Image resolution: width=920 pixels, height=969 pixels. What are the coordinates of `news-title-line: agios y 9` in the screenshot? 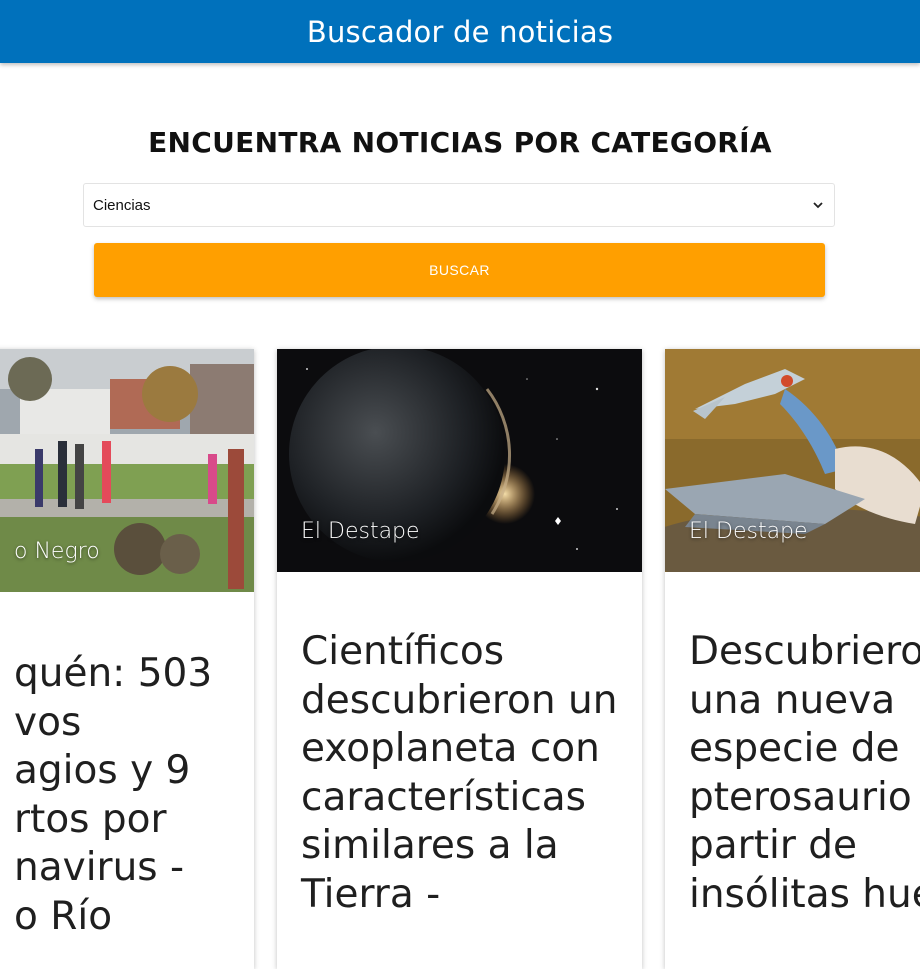 It's located at (102, 770).